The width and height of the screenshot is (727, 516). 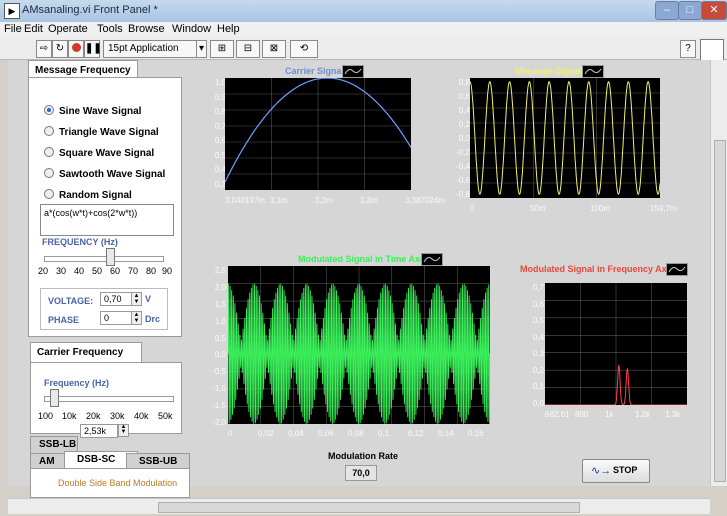 What do you see at coordinates (538, 354) in the screenshot?
I see `tick-label: 0,3` at bounding box center [538, 354].